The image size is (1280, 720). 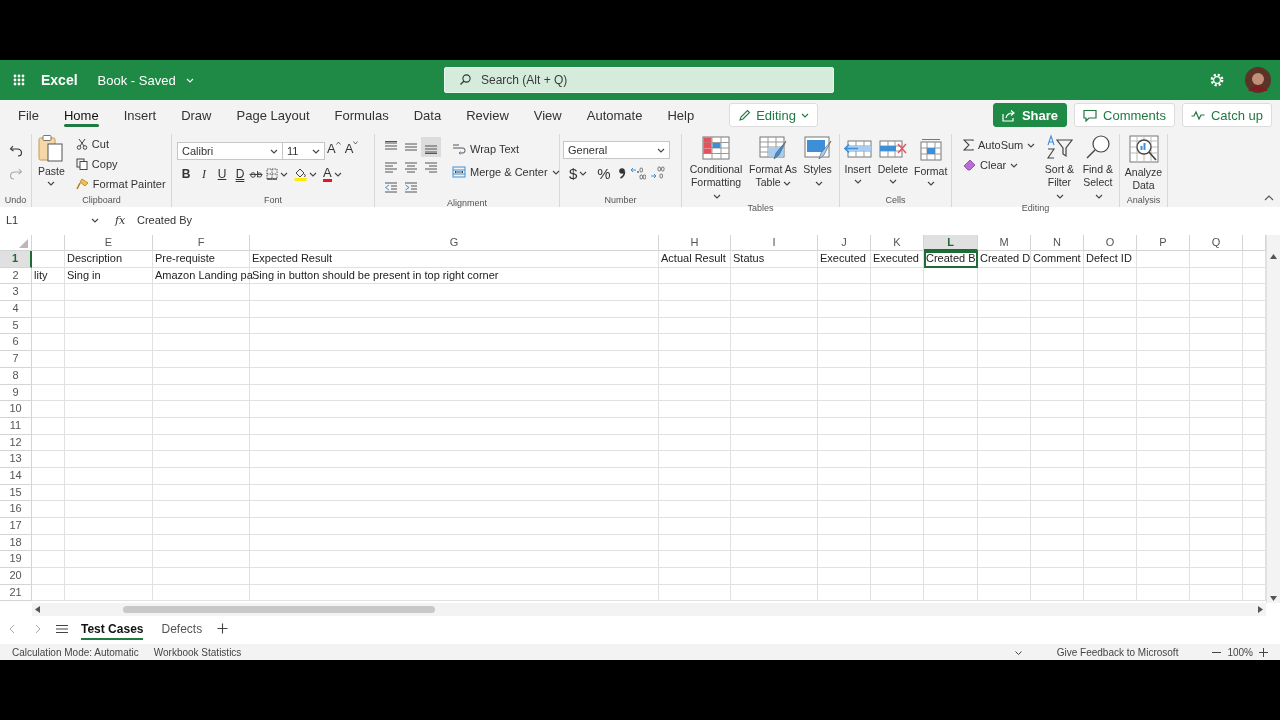 I want to click on menu-tab: File, so click(x=28, y=115).